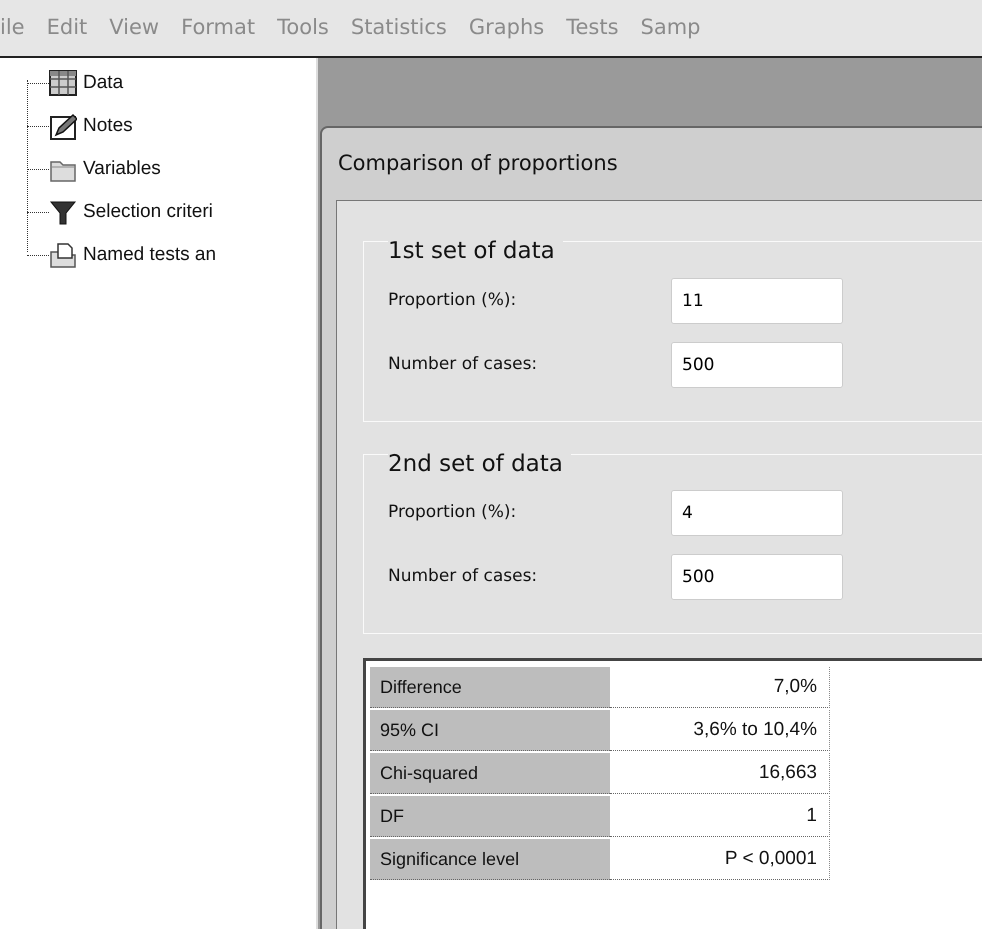 The height and width of the screenshot is (929, 982). Describe the element at coordinates (108, 126) in the screenshot. I see `tree-item: Notes` at that location.